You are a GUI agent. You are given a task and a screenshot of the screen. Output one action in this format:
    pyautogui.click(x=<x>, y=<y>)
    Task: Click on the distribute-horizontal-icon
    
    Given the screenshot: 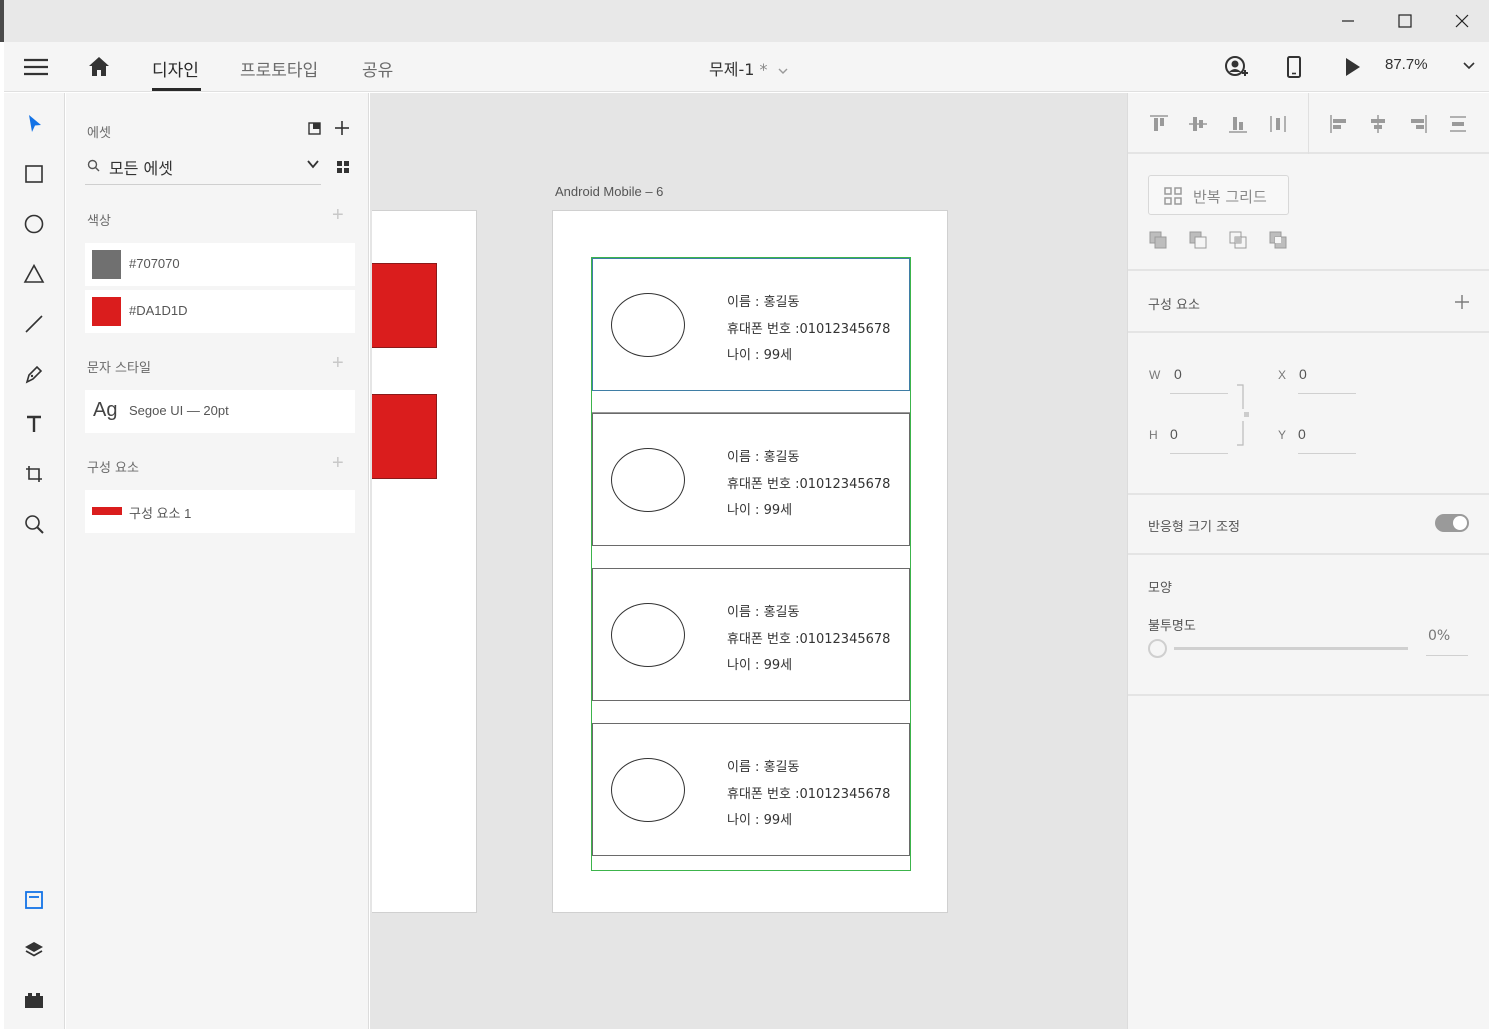 What is the action you would take?
    pyautogui.click(x=1458, y=124)
    